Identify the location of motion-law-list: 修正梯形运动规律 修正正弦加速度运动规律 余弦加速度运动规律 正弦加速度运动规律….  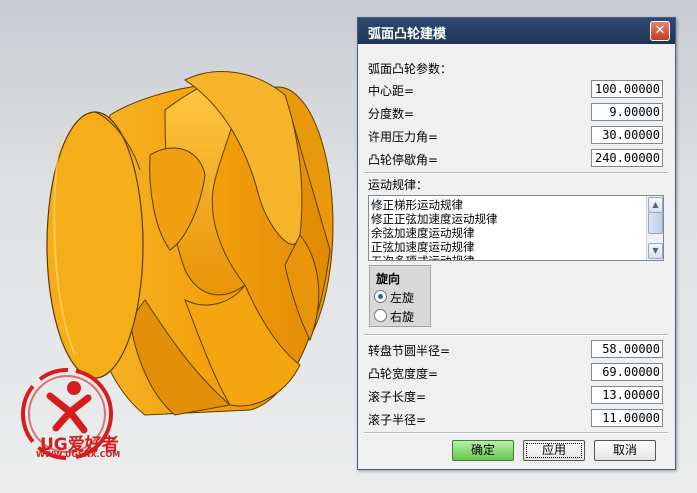
(516, 228).